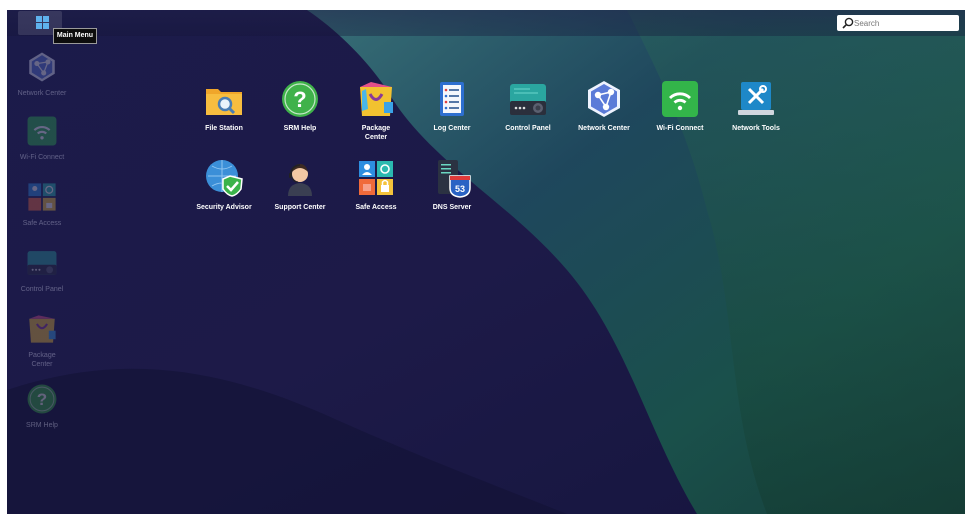  I want to click on network-tools-icon, so click(756, 99).